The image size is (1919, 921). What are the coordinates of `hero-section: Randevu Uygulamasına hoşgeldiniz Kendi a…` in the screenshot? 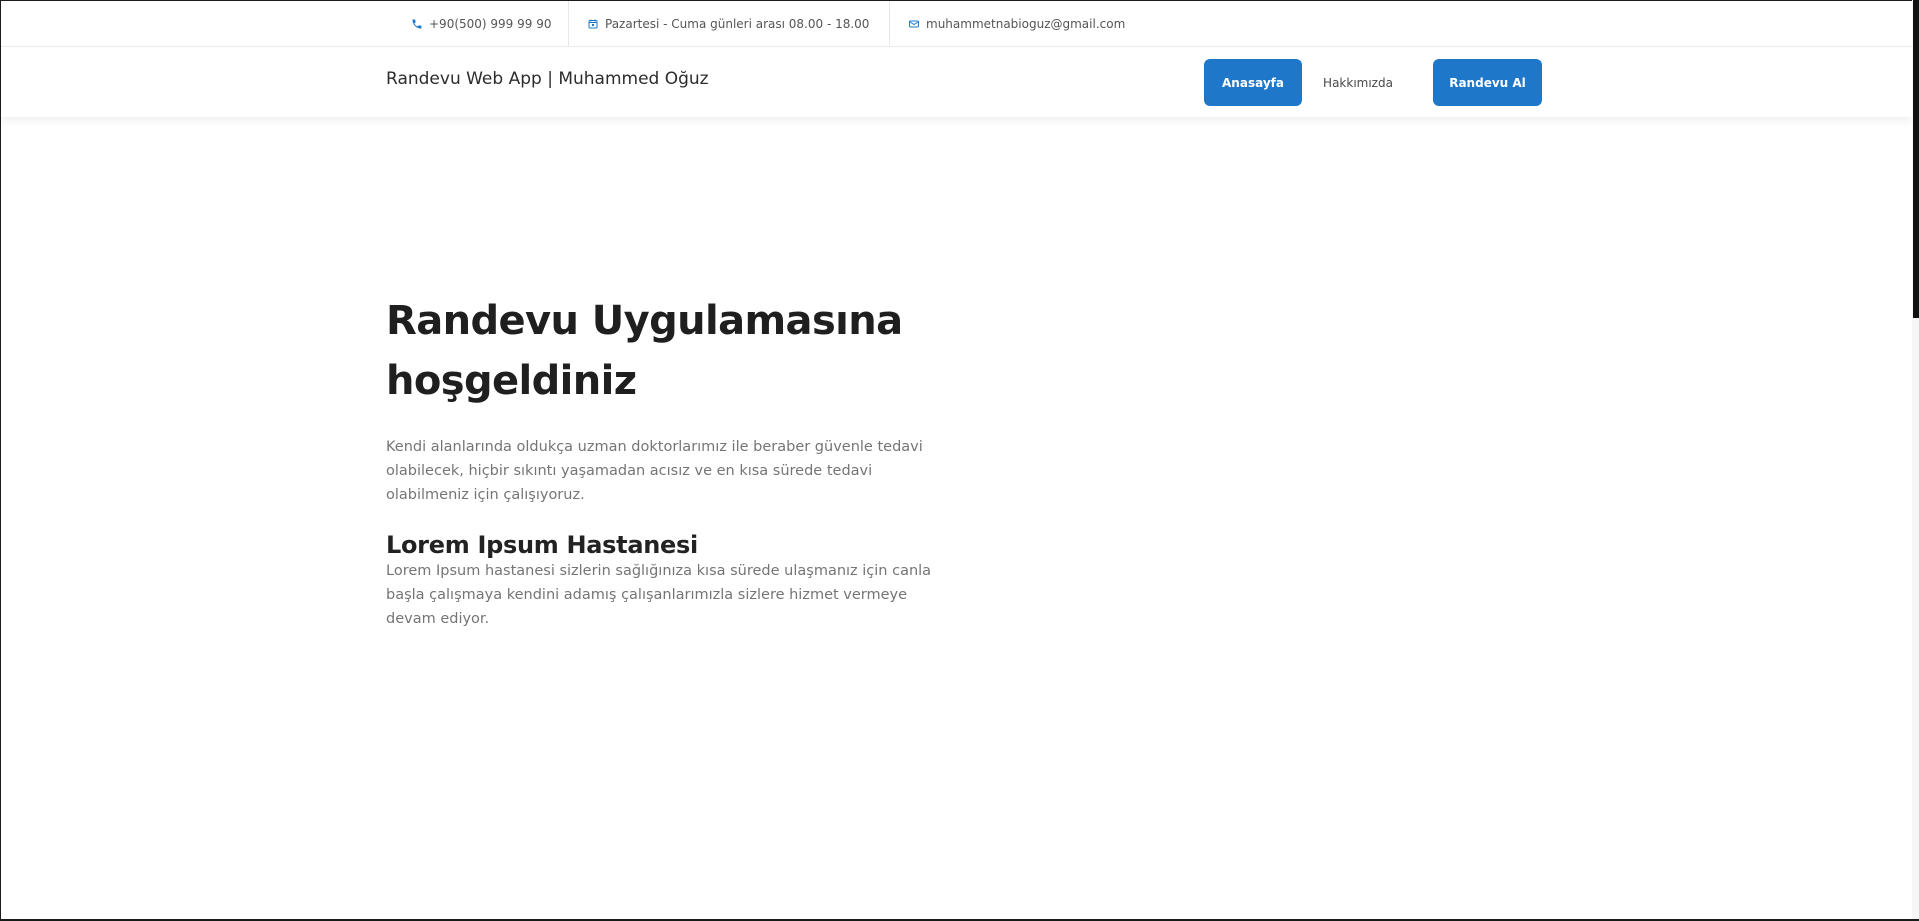 It's located at (666, 461).